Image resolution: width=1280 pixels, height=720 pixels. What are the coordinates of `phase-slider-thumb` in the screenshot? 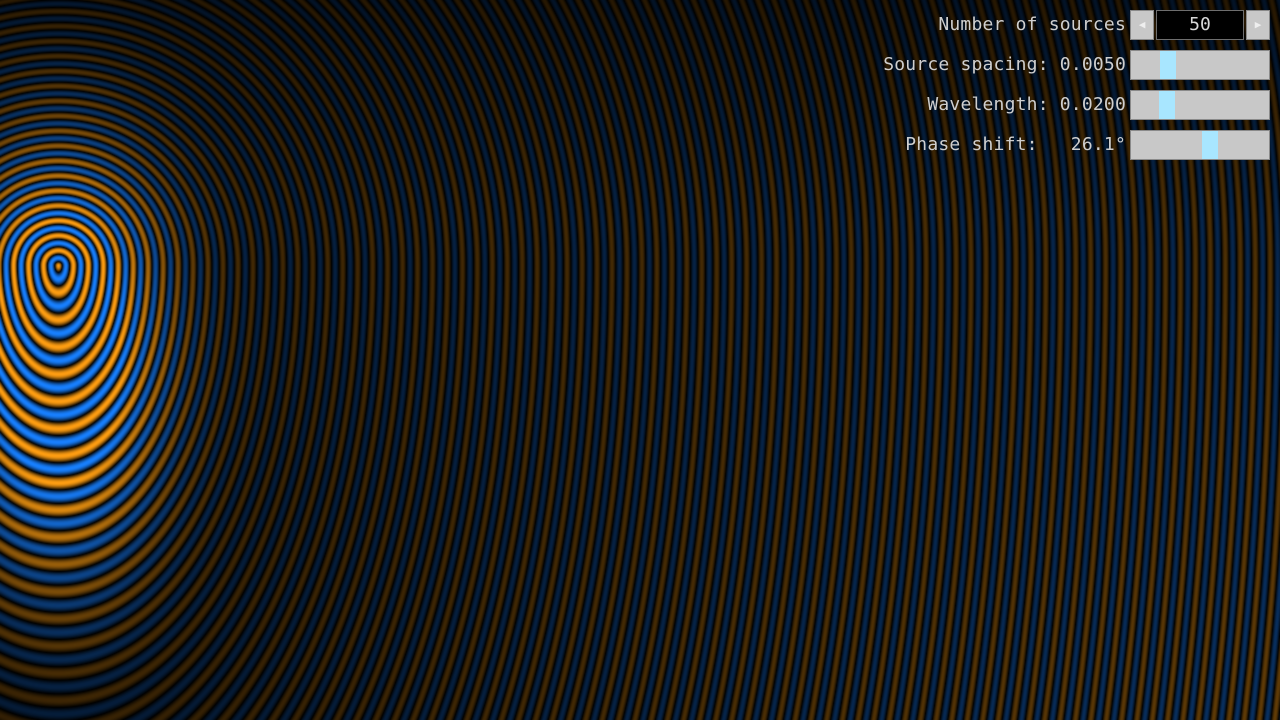 It's located at (1210, 145).